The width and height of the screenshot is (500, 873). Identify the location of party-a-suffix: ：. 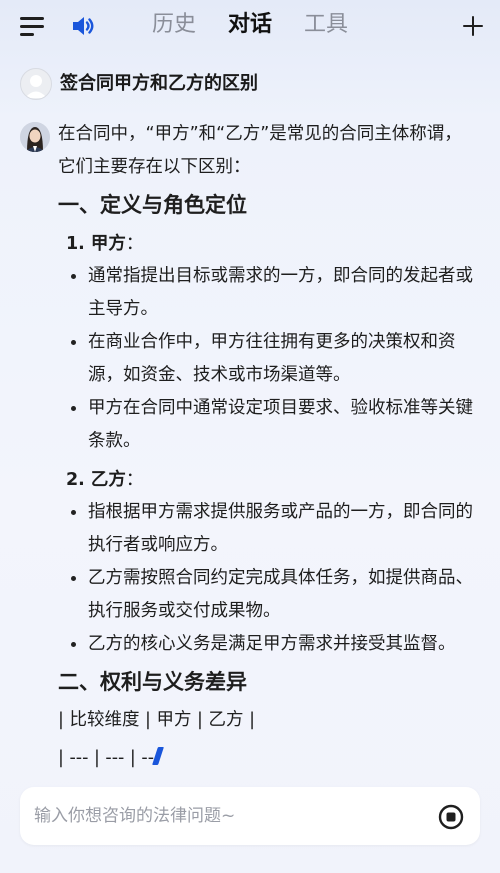
(134, 244).